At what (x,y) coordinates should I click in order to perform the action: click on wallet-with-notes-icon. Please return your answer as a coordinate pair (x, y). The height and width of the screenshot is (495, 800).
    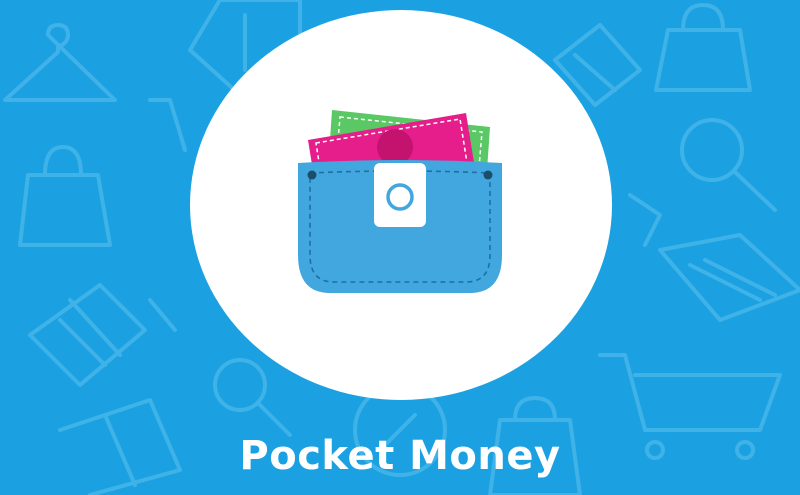
    Looking at the image, I should click on (400, 201).